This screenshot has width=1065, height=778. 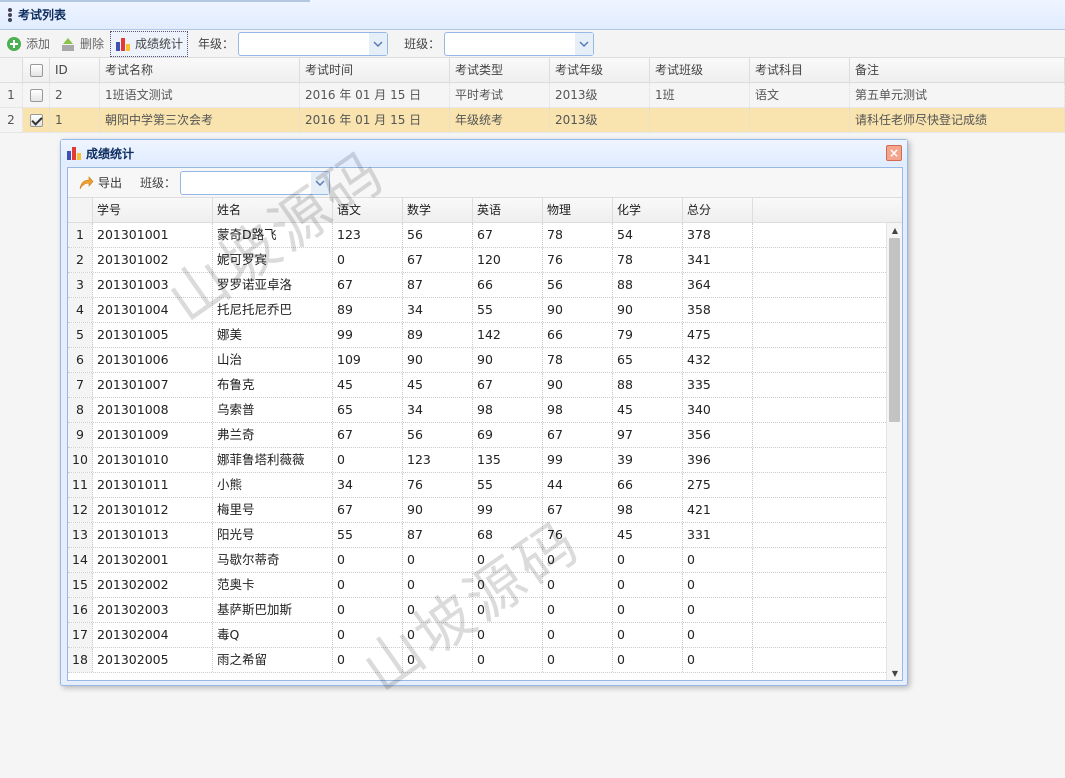 What do you see at coordinates (273, 210) in the screenshot?
I see `column-header: 姓名` at bounding box center [273, 210].